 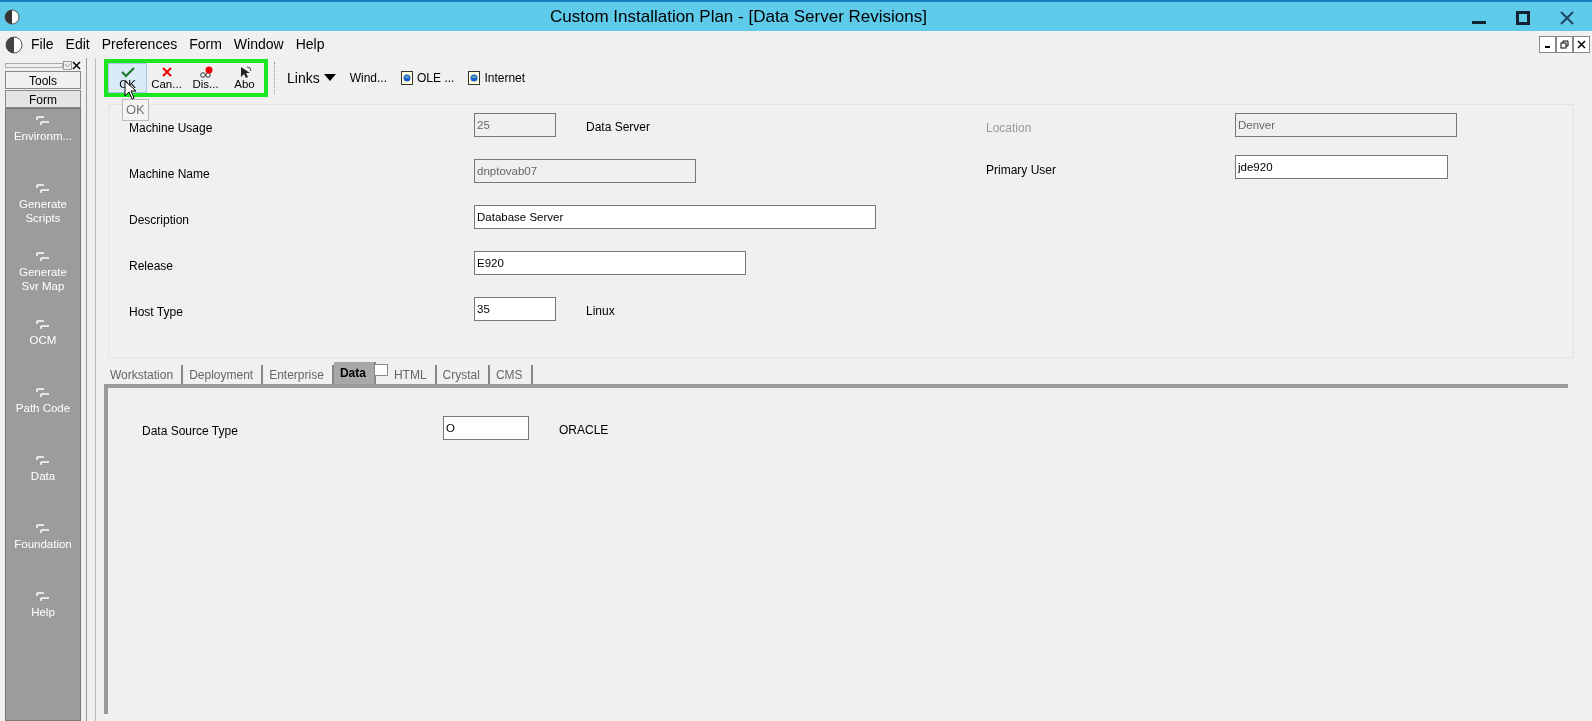 I want to click on field-label: Primary User, so click(x=1021, y=170).